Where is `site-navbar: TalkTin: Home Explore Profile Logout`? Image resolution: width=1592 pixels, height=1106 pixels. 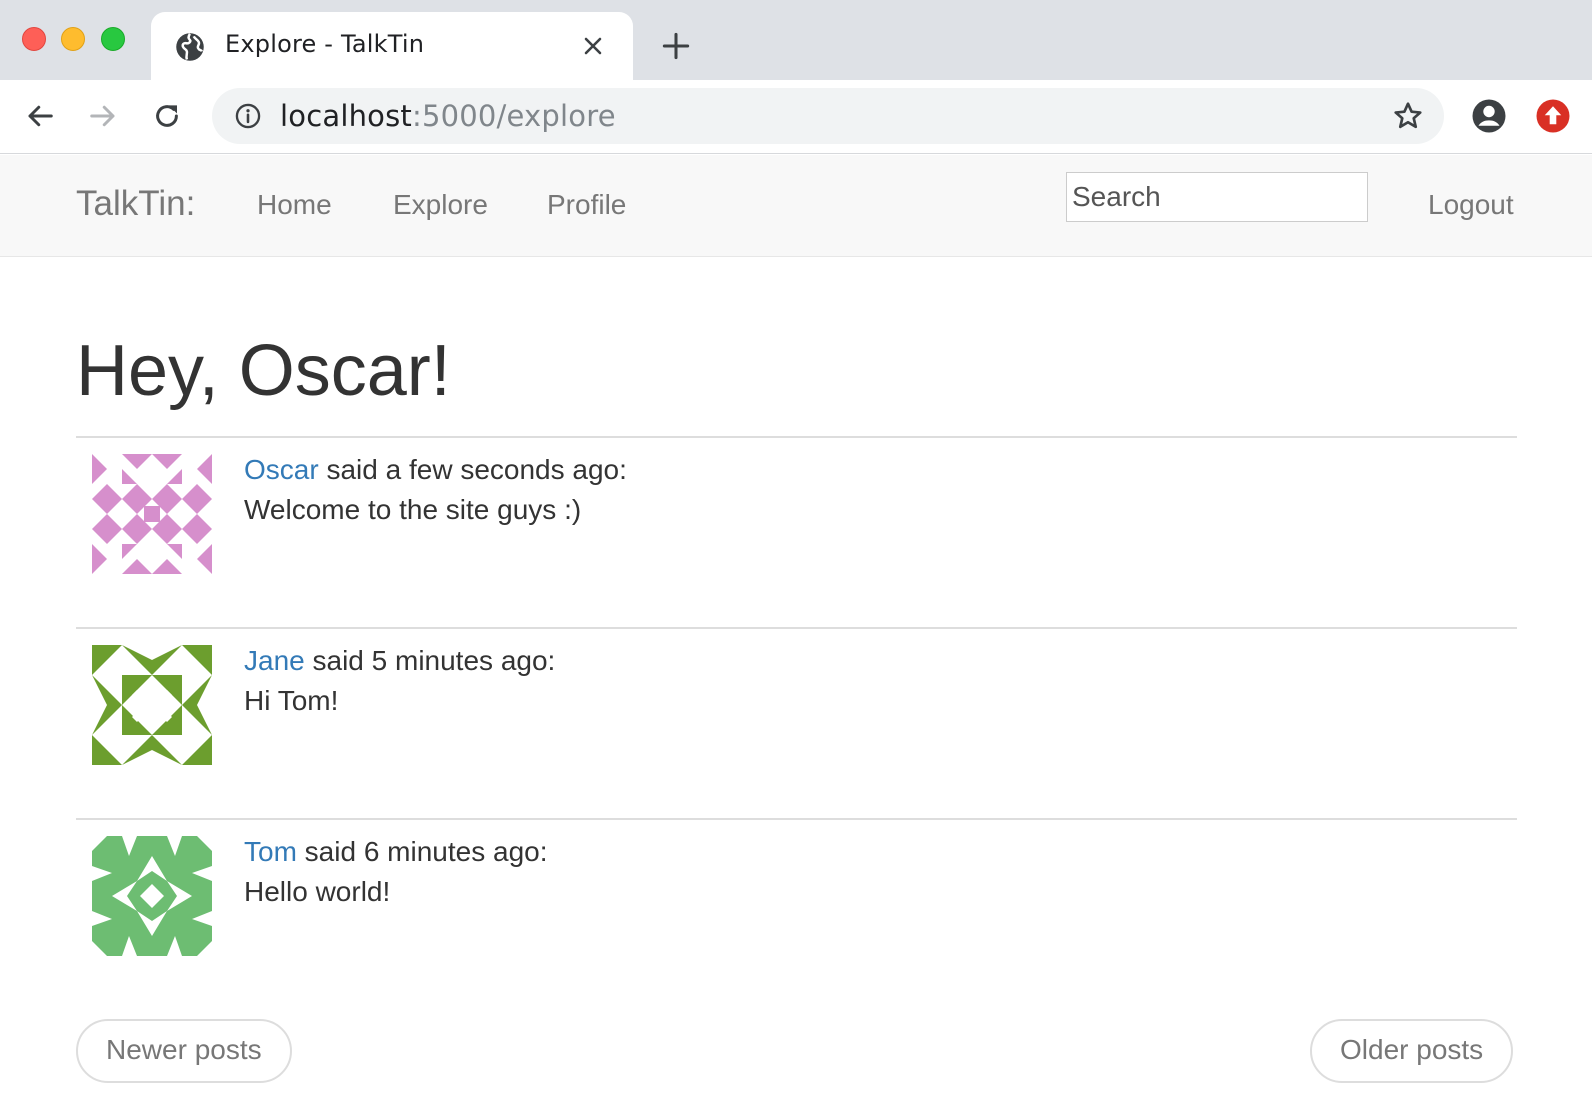
site-navbar: TalkTin: Home Explore Profile Logout is located at coordinates (796, 206).